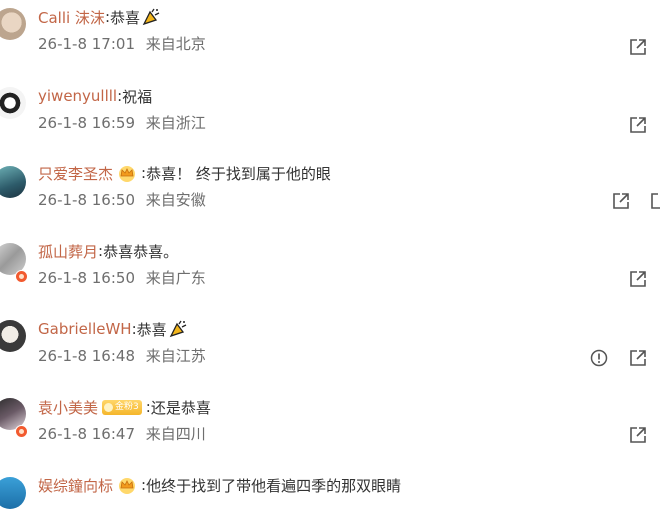 The width and height of the screenshot is (660, 509). I want to click on username: 只爱李圣杰, so click(75, 173).